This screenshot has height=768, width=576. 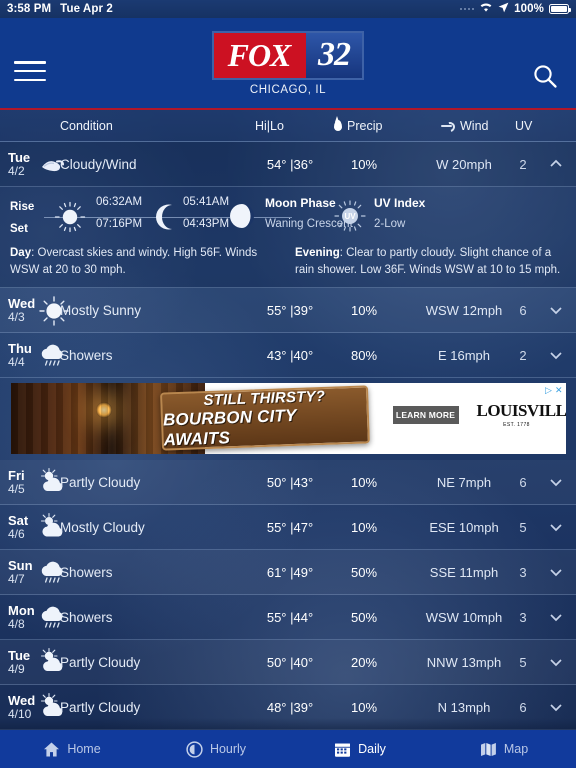 I want to click on row-hilo: 55° |44°, so click(x=290, y=617).